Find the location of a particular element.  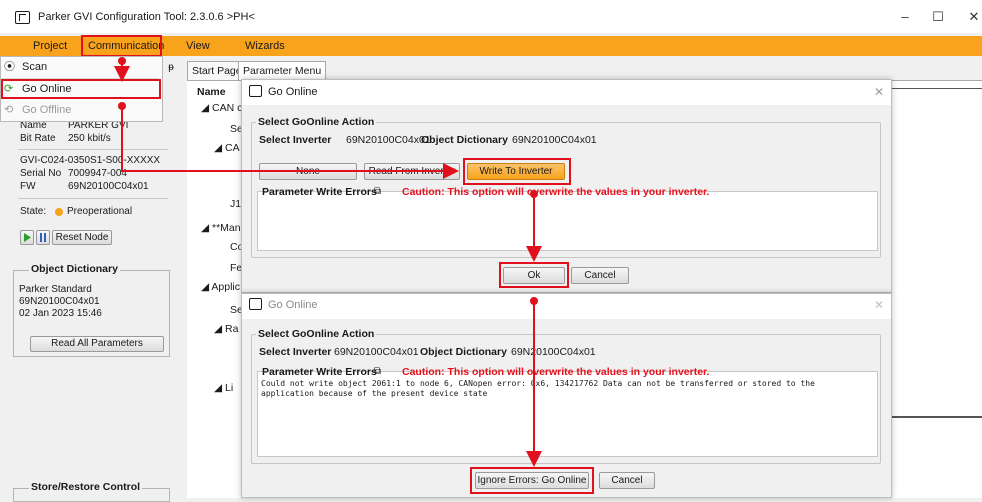

tree-item: ◢ CAN c is located at coordinates (221, 108).